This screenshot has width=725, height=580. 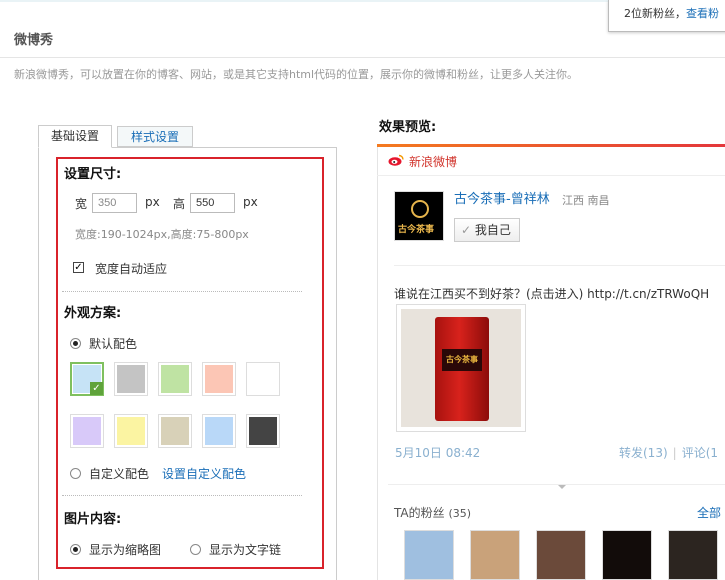 I want to click on tea-package-image: 古今茶事, so click(x=462, y=369).